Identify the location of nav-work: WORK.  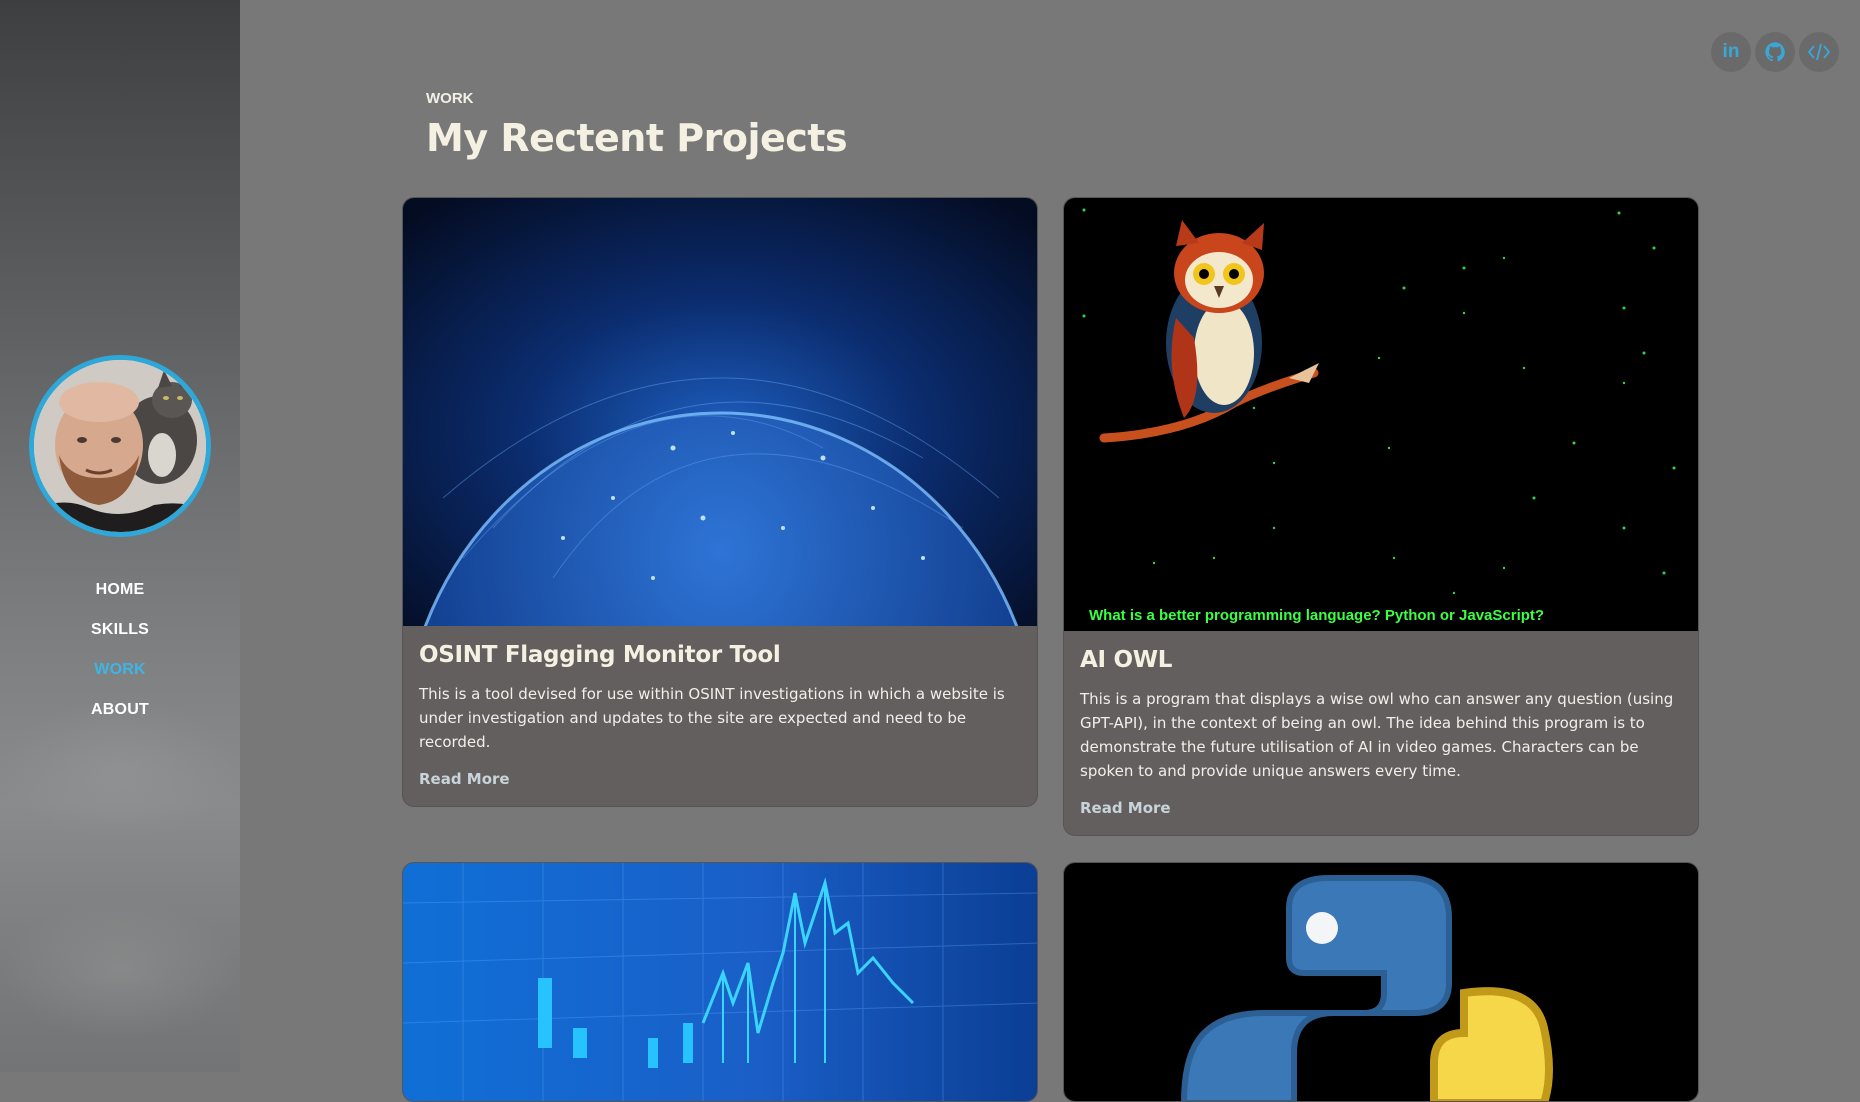
(120, 670).